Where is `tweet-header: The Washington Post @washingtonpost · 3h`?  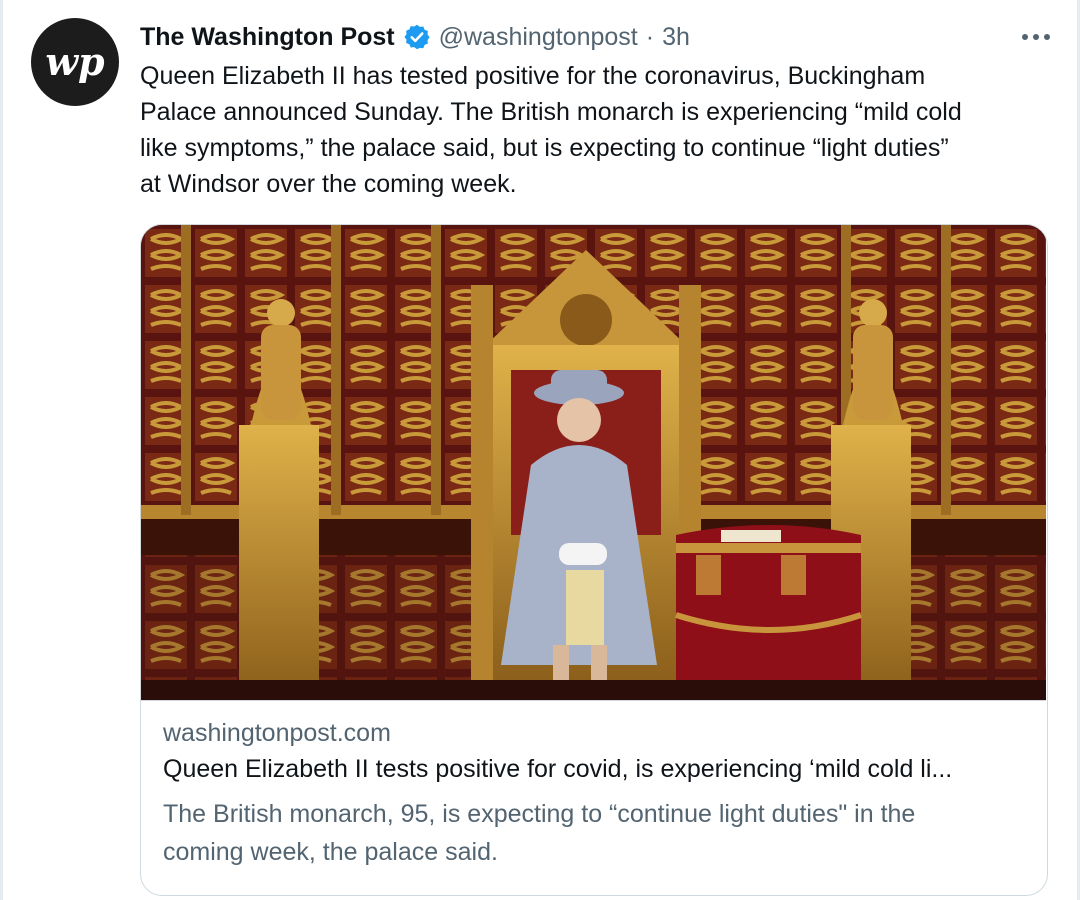 tweet-header: The Washington Post @washingtonpost · 3h is located at coordinates (415, 37).